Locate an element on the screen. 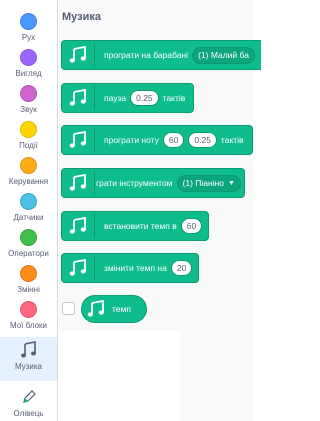 The width and height of the screenshot is (320, 421). category-music: Музика is located at coordinates (28, 359).